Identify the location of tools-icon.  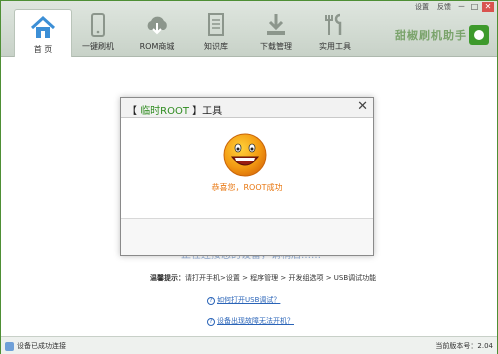
(333, 24).